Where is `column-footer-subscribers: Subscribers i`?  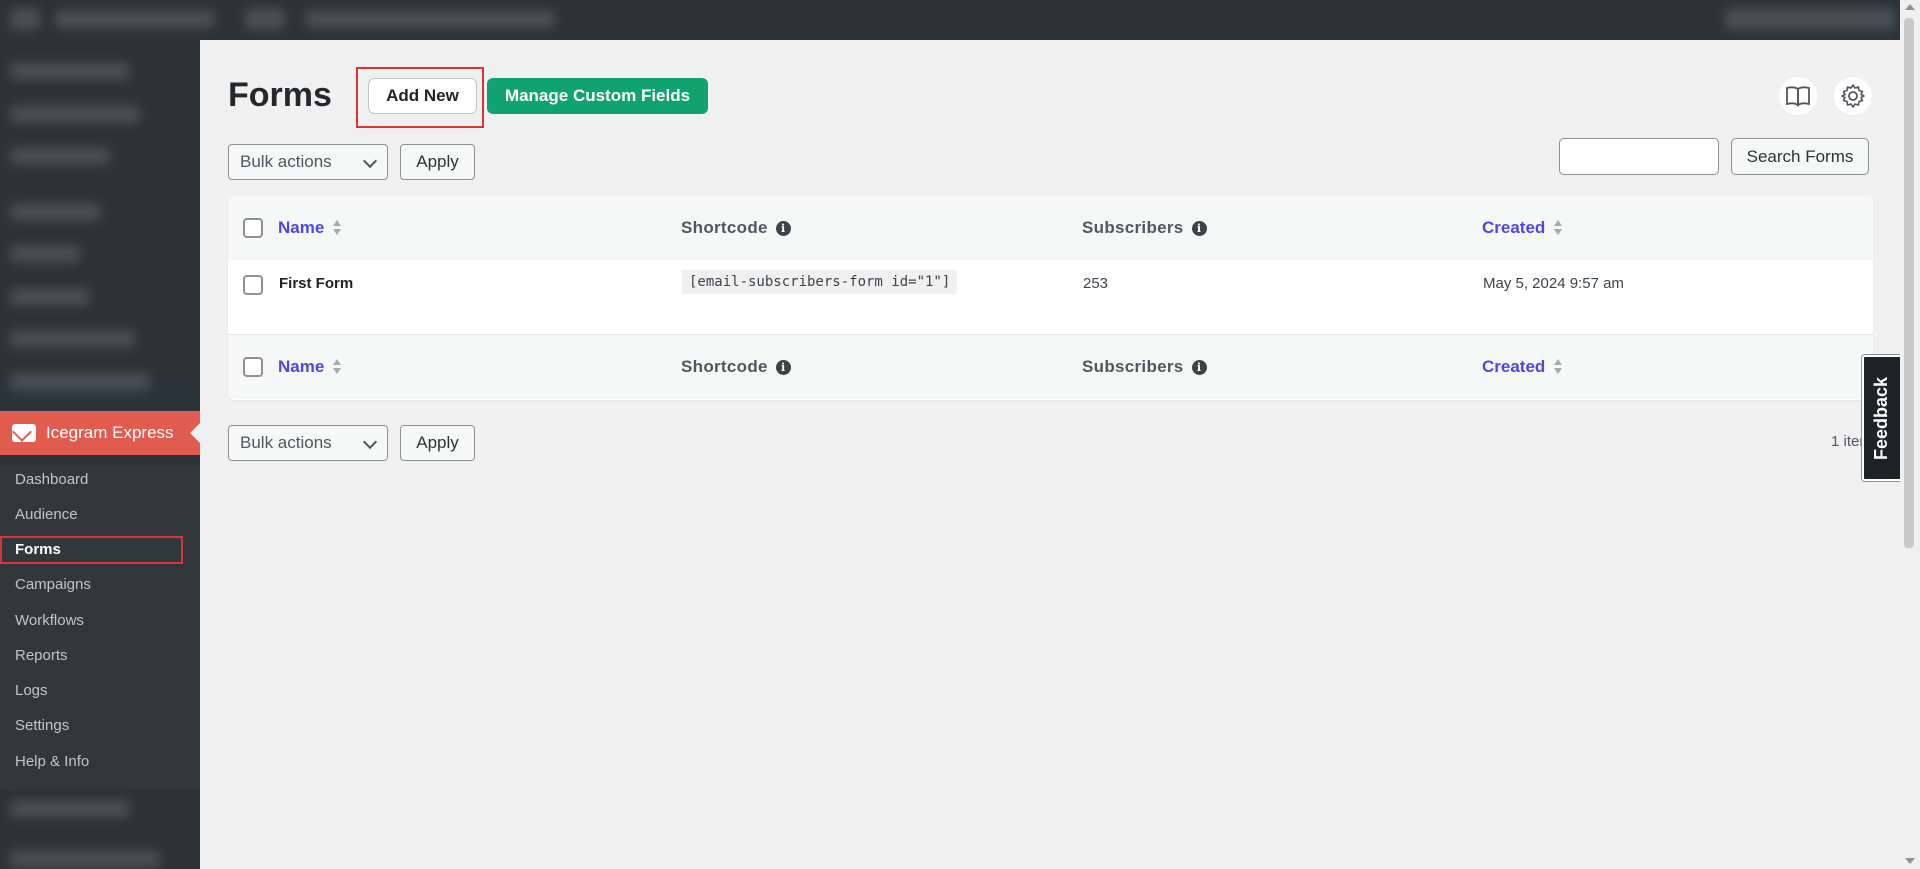
column-footer-subscribers: Subscribers i is located at coordinates (1144, 367).